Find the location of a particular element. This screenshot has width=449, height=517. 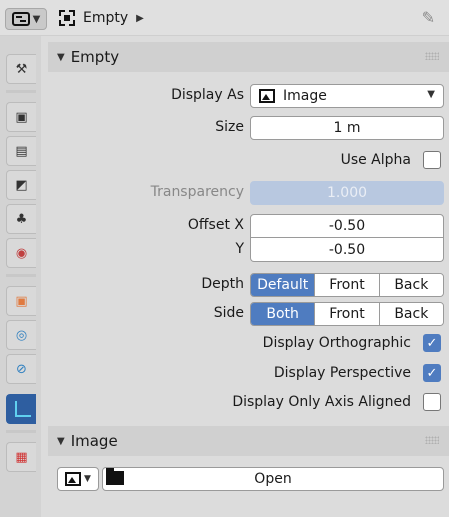

tab-view-layer: ◩ is located at coordinates (21, 185).